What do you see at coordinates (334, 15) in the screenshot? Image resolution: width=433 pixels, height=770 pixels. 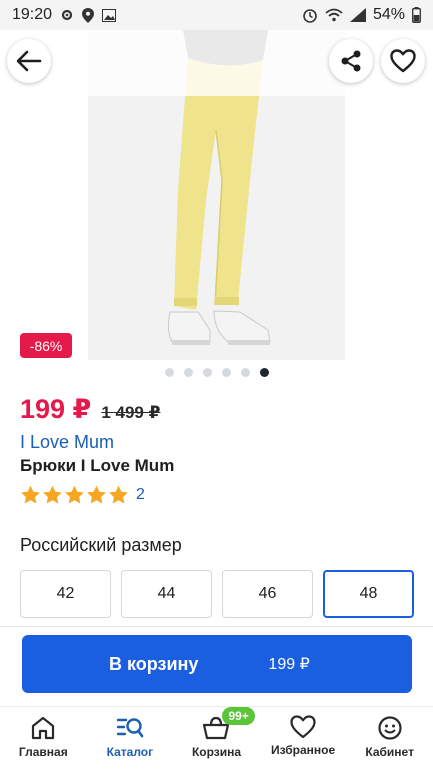 I see `wifi-icon` at bounding box center [334, 15].